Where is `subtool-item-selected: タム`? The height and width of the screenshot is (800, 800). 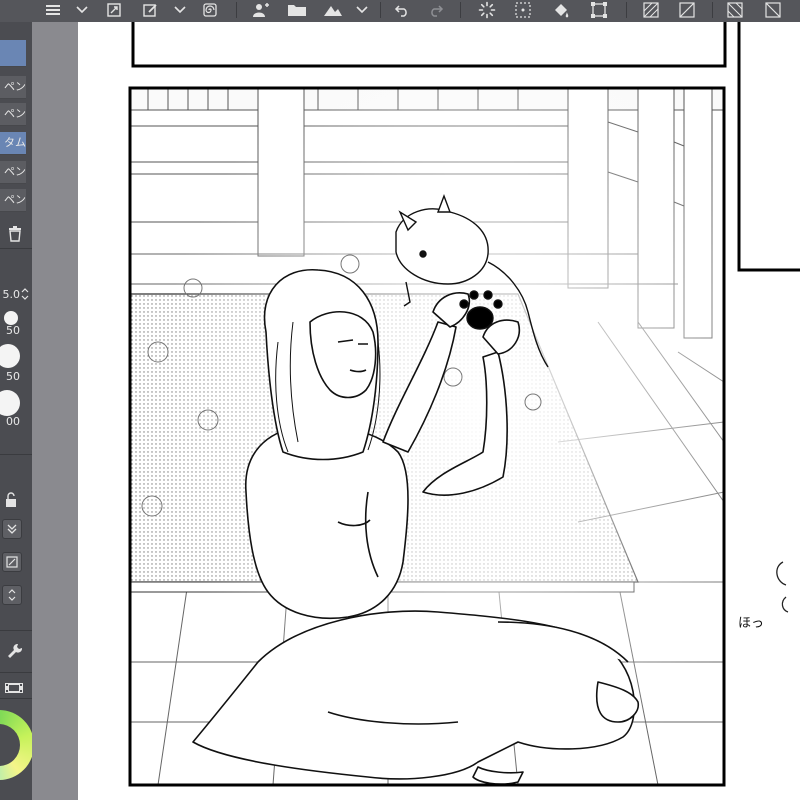
subtool-item-selected: タム is located at coordinates (13, 143).